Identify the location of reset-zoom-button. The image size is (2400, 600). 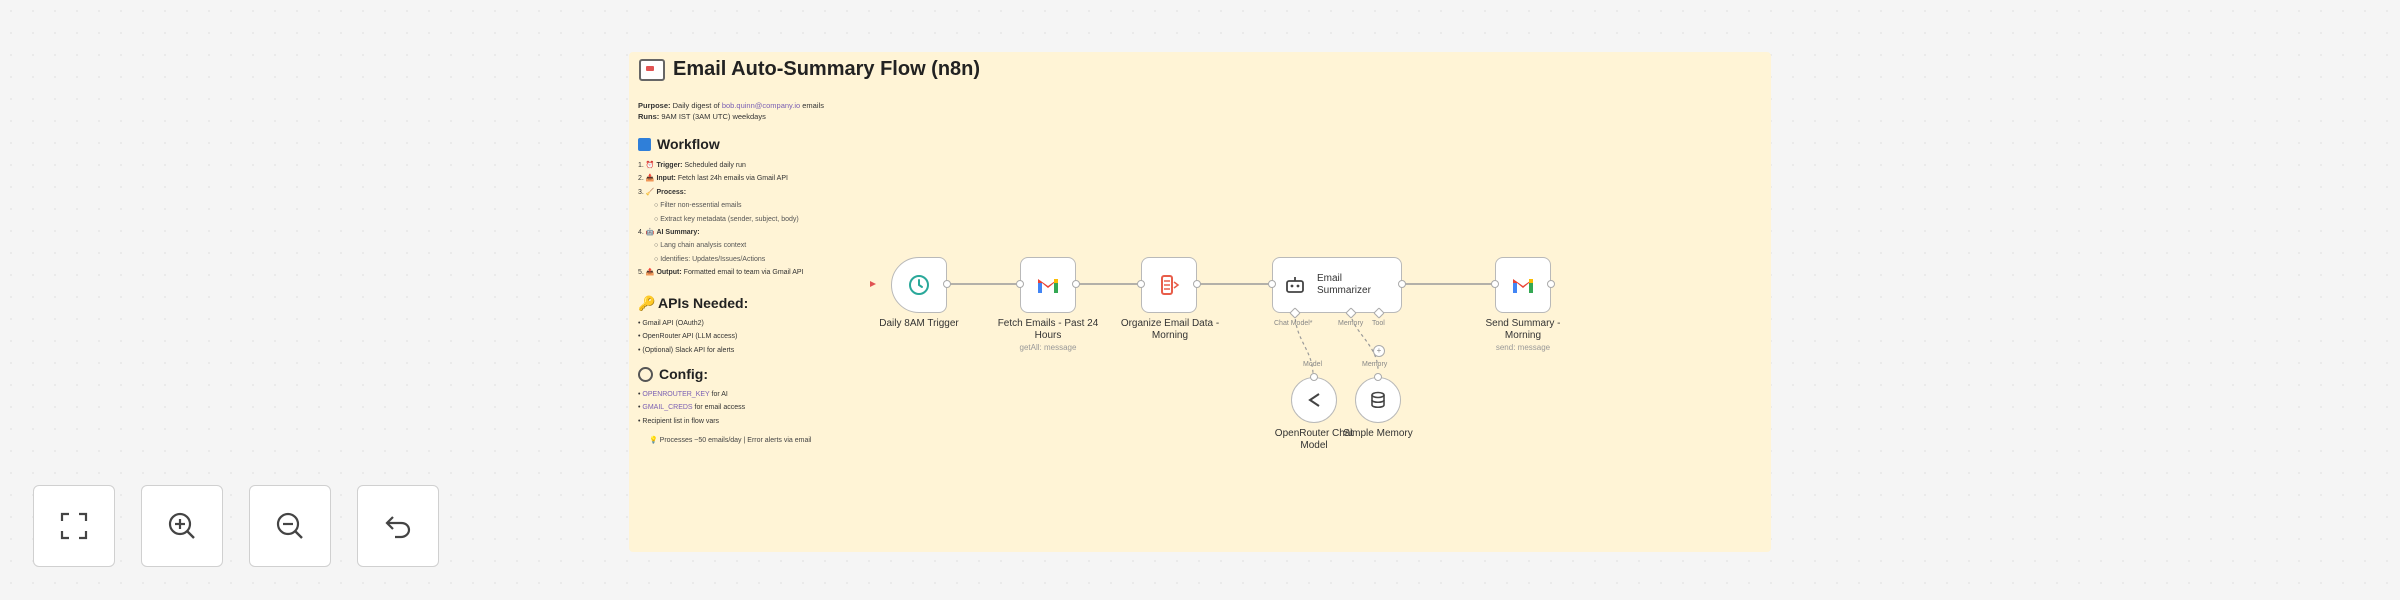
(398, 526).